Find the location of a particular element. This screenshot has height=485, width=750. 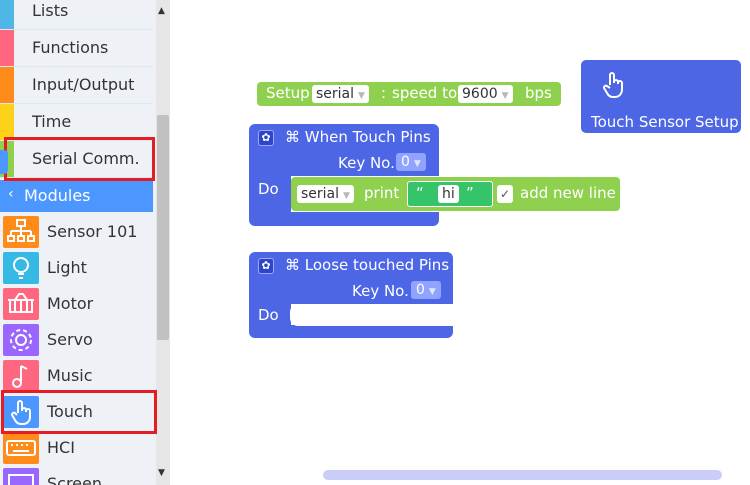

speed-label: speed to is located at coordinates (425, 93).